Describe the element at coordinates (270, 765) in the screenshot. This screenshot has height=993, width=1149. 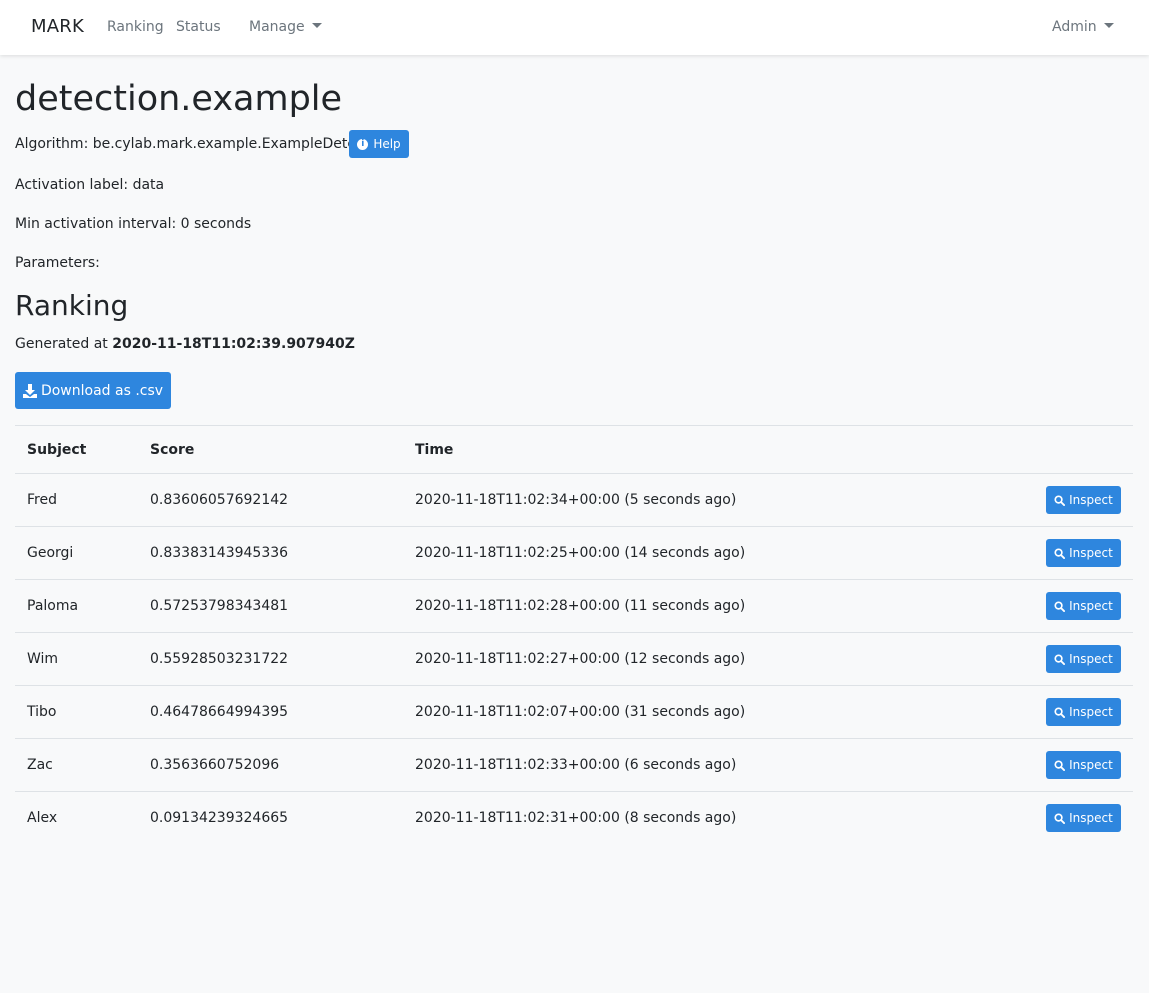
I see `score-cell: 0.3563660752096` at that location.